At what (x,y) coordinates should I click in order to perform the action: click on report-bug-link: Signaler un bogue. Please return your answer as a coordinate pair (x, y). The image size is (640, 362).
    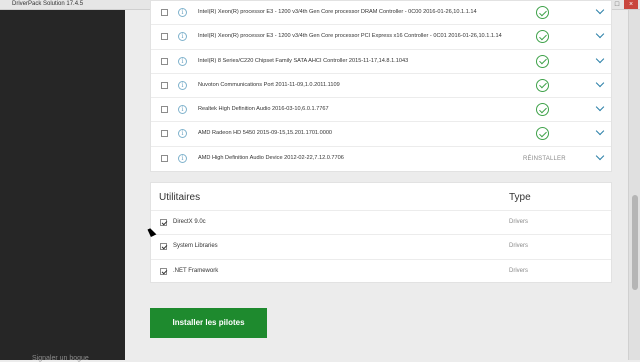
    Looking at the image, I should click on (60, 358).